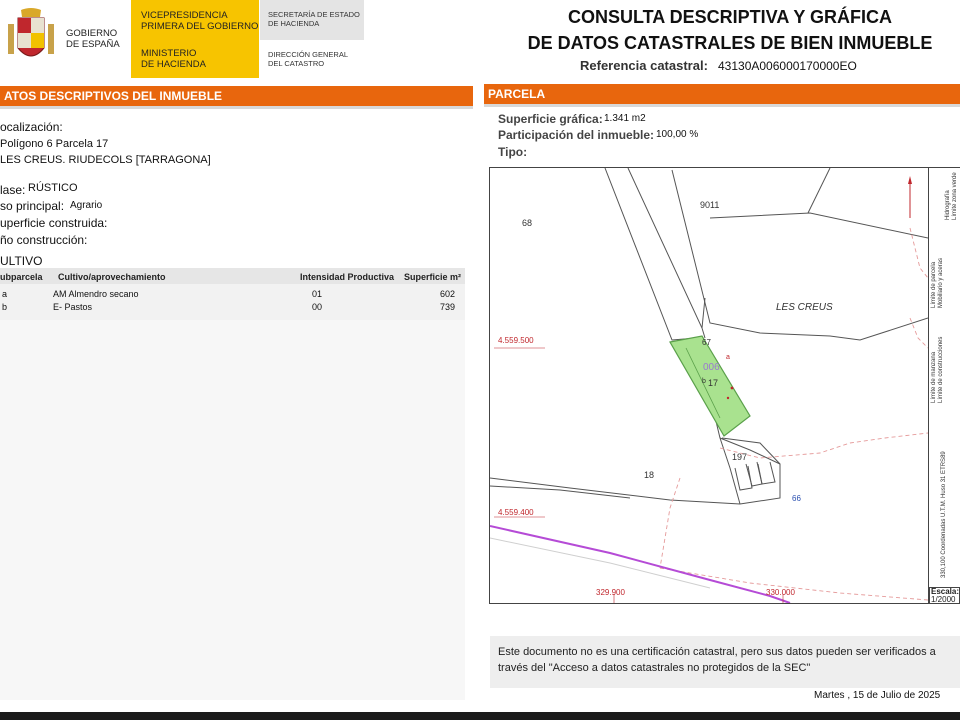 This screenshot has height=720, width=960. I want to click on superficie-grafica-label: Superficie gráfica:, so click(550, 119).